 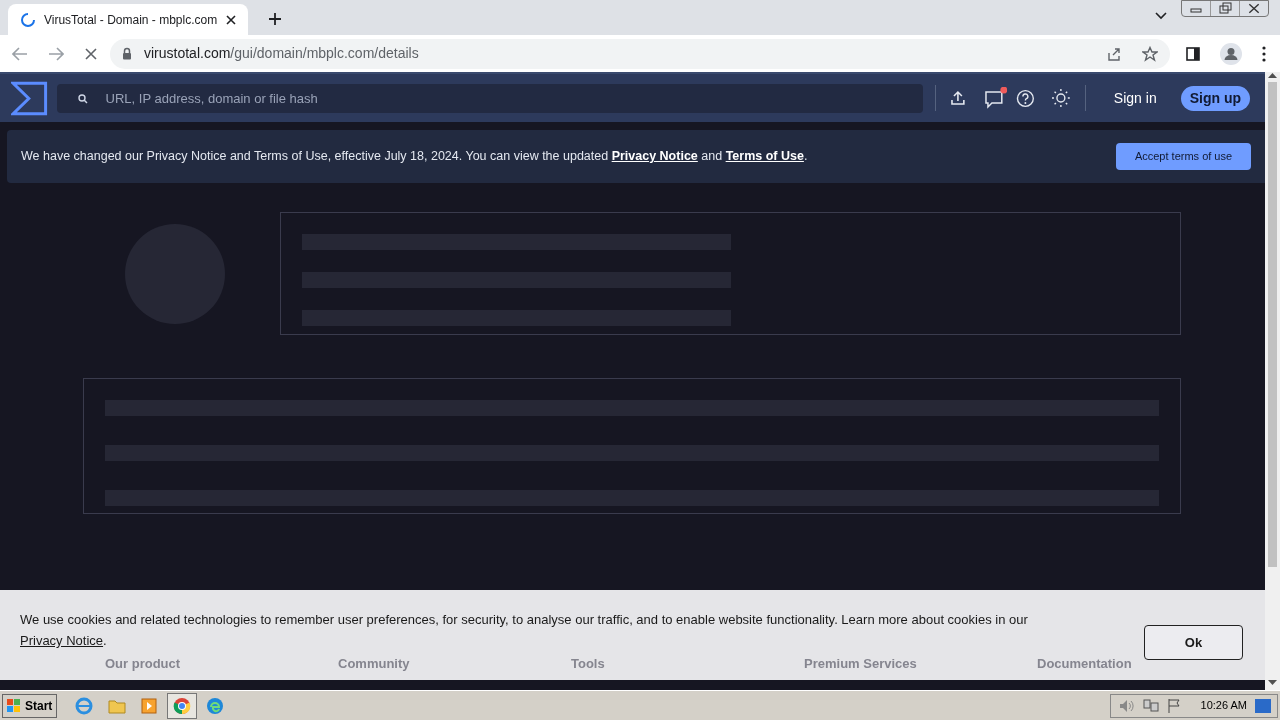 I want to click on lock-icon, so click(x=127, y=53).